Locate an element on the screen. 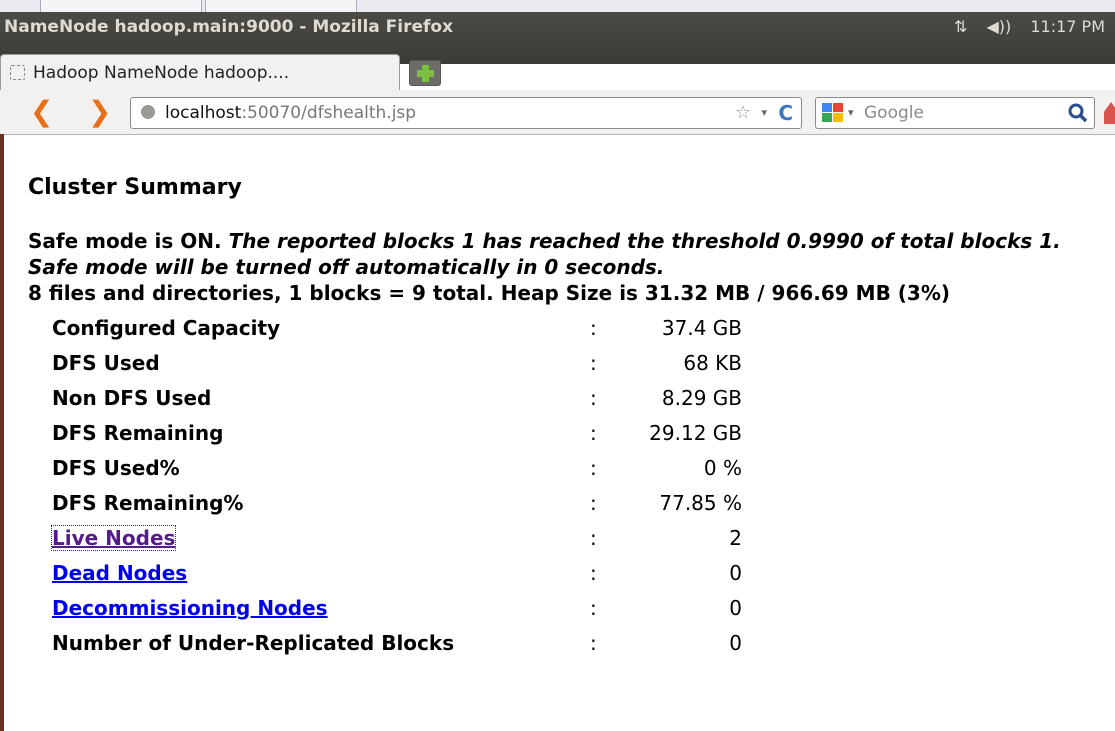  search-icon is located at coordinates (1078, 113).